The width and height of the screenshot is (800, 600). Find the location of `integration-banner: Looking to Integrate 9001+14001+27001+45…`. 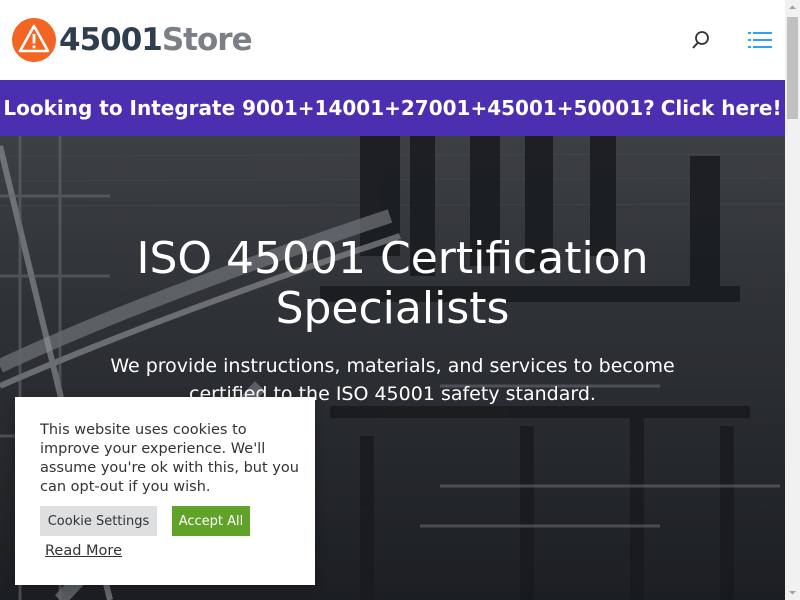

integration-banner: Looking to Integrate 9001+14001+27001+45… is located at coordinates (392, 108).